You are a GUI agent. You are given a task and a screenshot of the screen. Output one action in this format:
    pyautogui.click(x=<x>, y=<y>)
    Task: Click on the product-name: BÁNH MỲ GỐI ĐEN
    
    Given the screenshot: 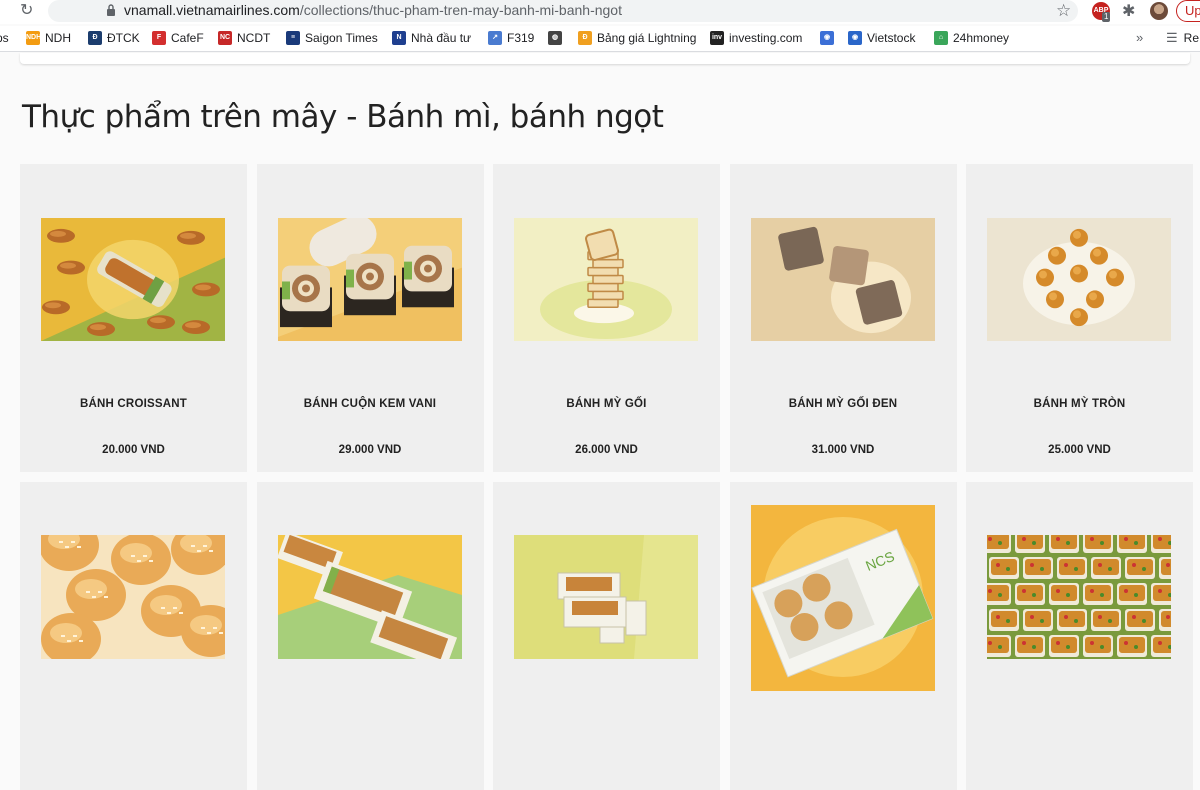 What is the action you would take?
    pyautogui.click(x=843, y=404)
    